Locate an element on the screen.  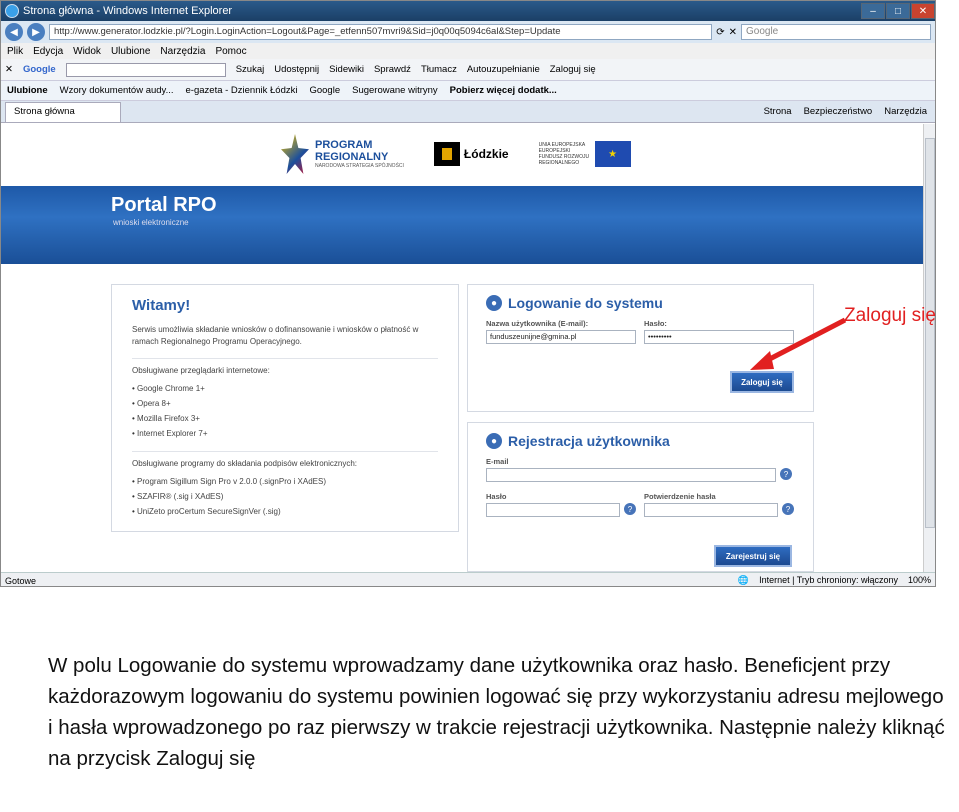
favorite-item: Sugerowane witryny is located at coordinates (395, 90).